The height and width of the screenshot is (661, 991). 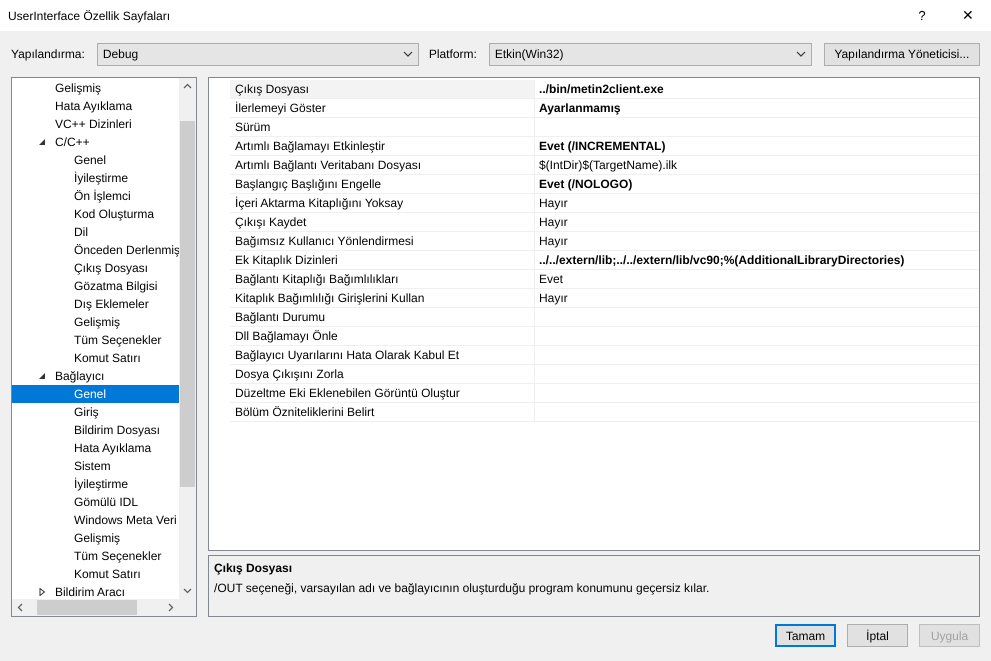 What do you see at coordinates (382, 165) in the screenshot?
I see `property-name: Artımlı Bağlantı Veritabanı Dosyası` at bounding box center [382, 165].